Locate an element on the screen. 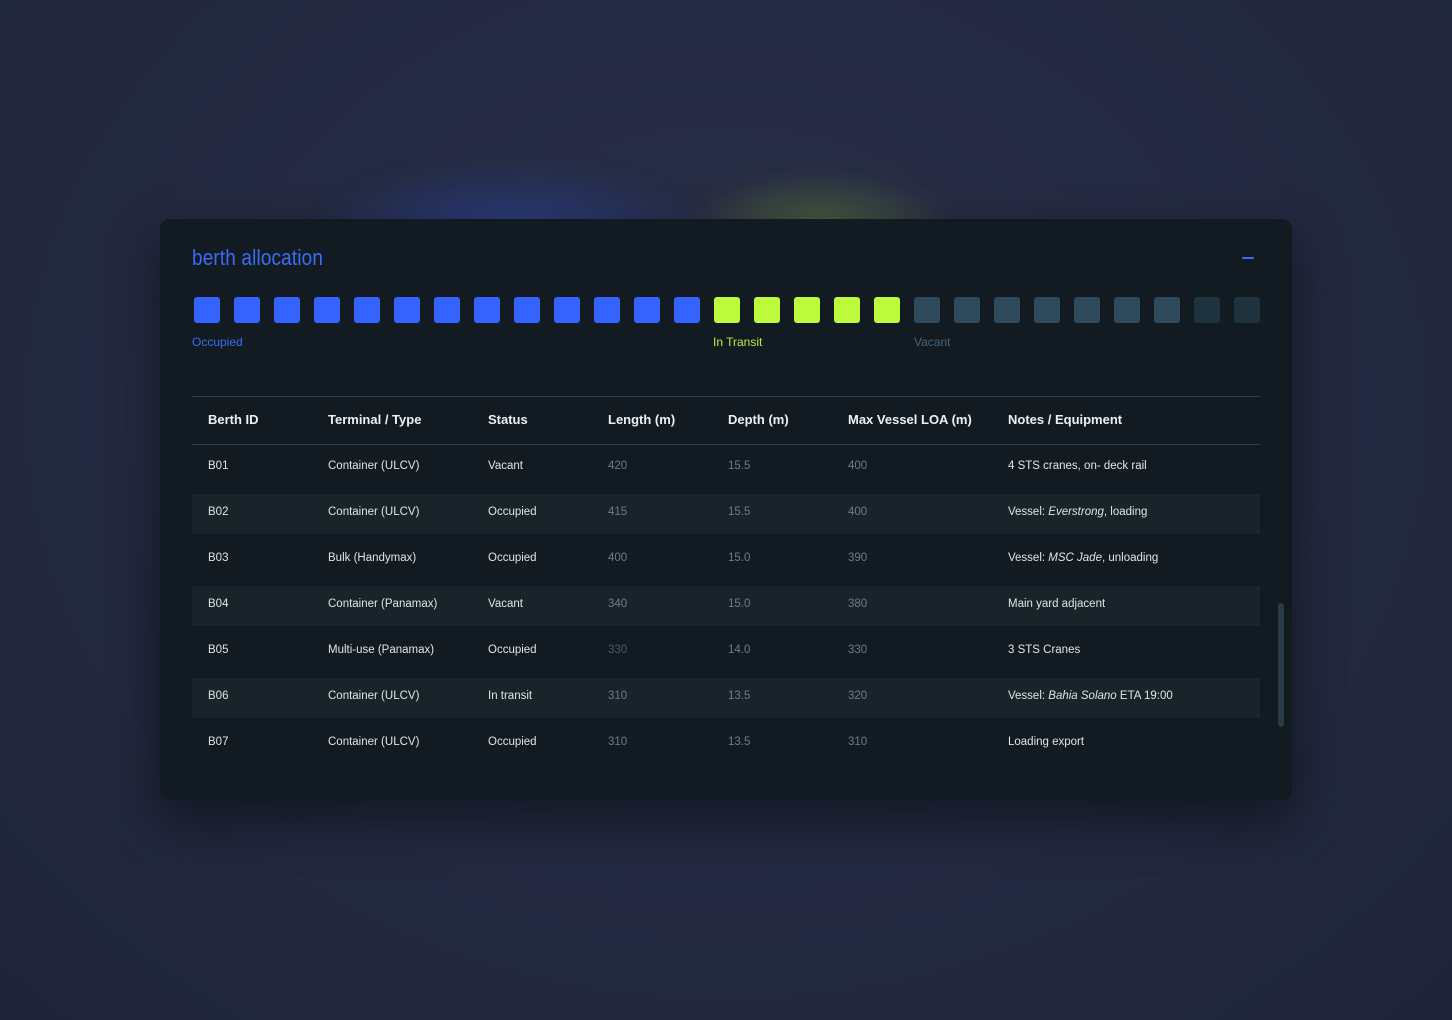 The image size is (1452, 1020). cell-loa: 380 is located at coordinates (858, 604).